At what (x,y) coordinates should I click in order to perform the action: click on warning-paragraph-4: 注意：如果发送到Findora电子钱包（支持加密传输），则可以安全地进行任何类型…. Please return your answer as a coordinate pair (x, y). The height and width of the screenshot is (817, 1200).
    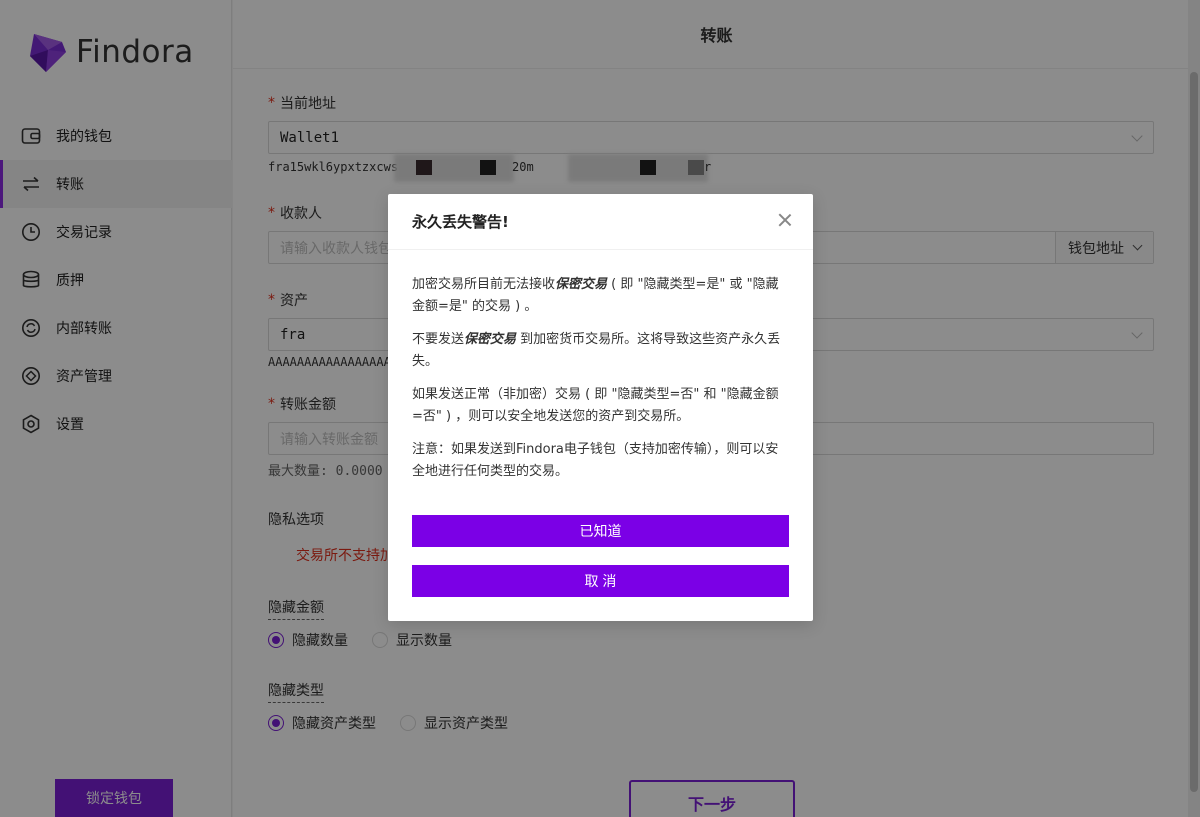
    Looking at the image, I should click on (595, 460).